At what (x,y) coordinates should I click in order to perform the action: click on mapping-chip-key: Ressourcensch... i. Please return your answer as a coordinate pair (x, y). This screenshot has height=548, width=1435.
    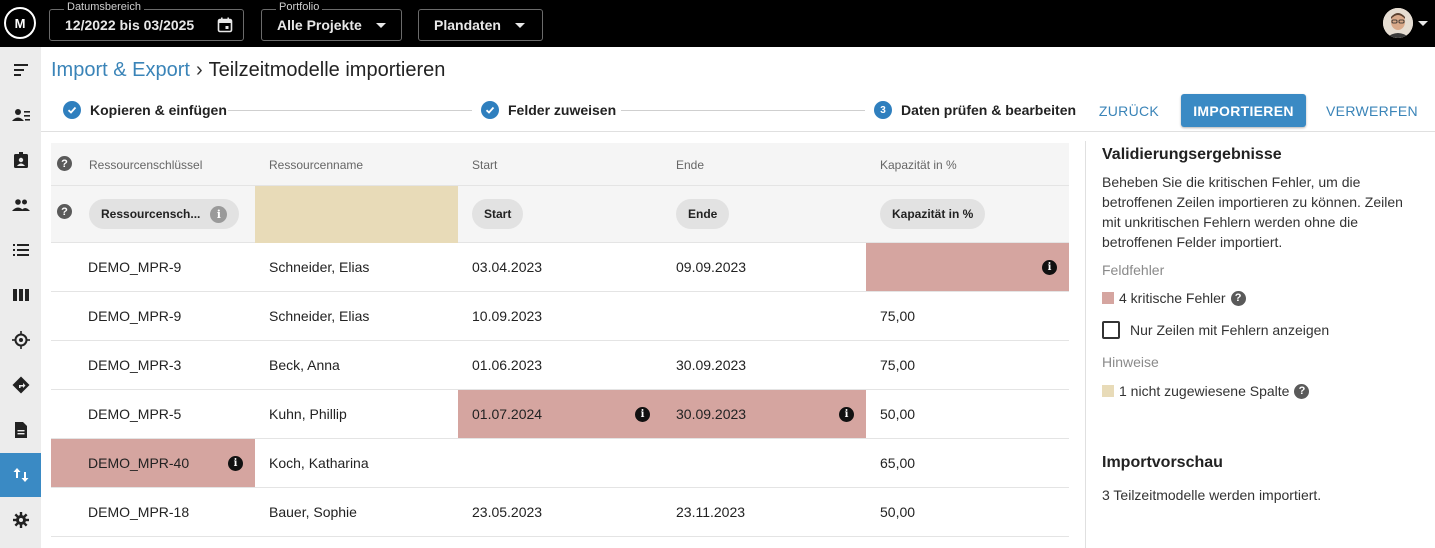
    Looking at the image, I should click on (164, 214).